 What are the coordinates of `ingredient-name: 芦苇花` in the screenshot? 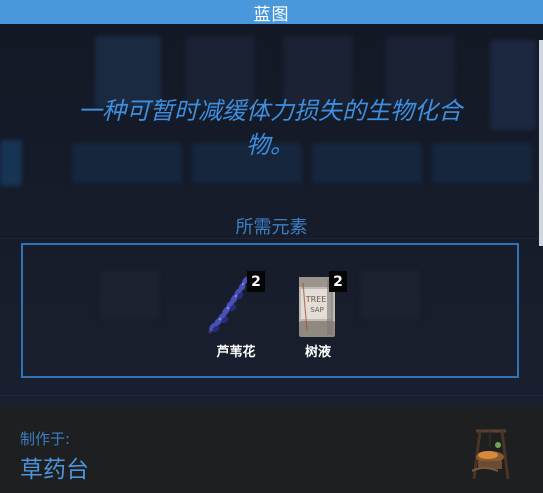 It's located at (236, 352).